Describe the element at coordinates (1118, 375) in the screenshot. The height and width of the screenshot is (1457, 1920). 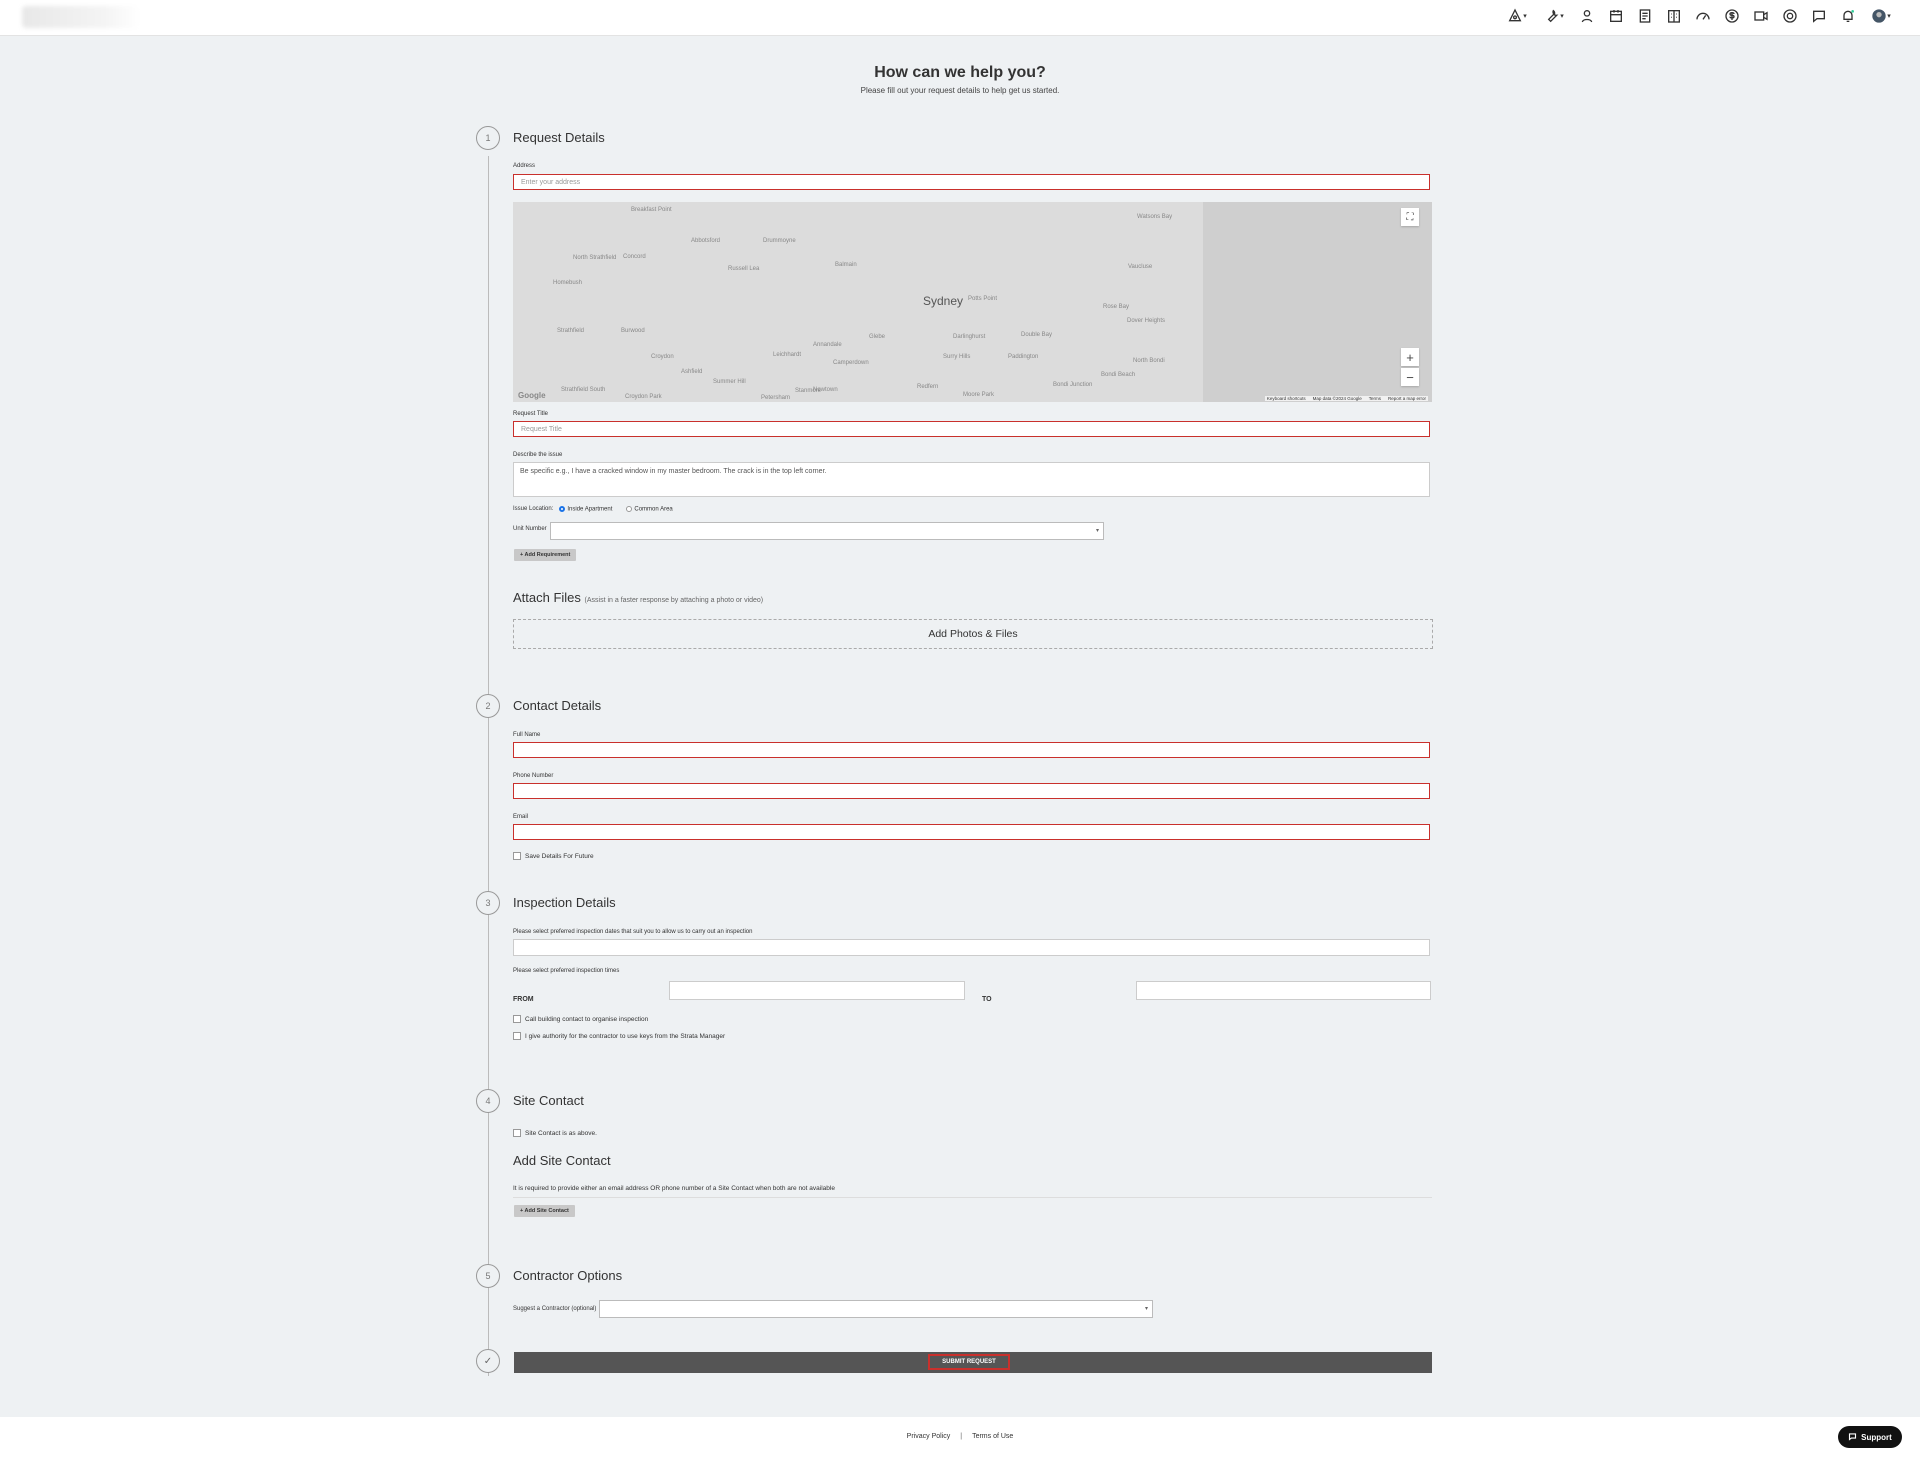
I see `map-place-label: Bondi Beach` at that location.